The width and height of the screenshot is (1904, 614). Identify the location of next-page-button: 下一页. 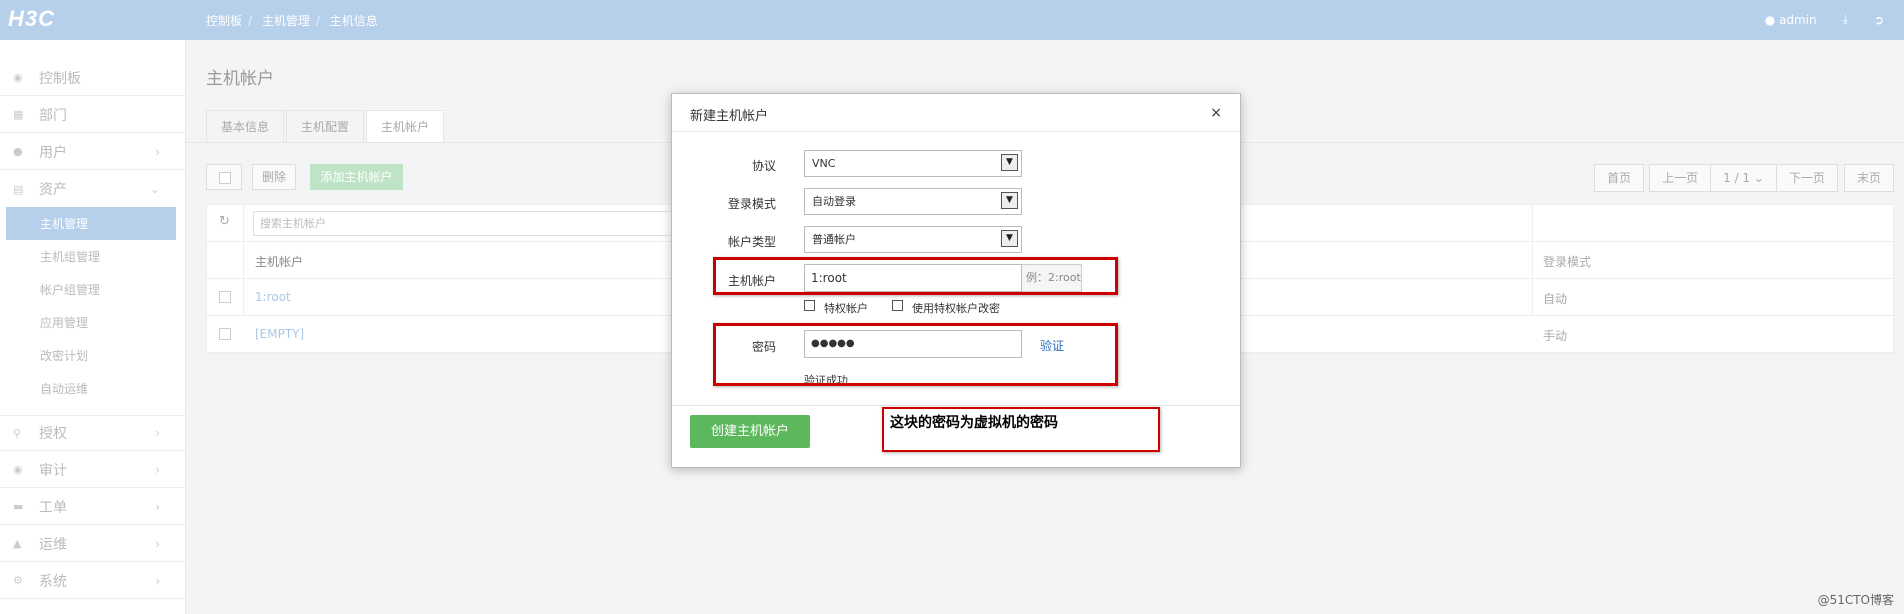
(1806, 178).